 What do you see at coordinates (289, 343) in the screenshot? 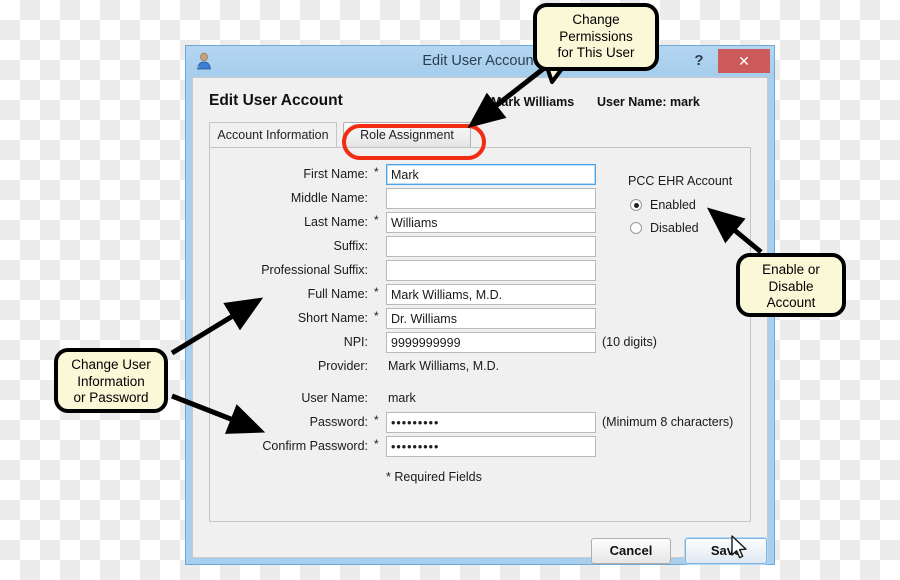
I see `field-row-npi: NPI:` at bounding box center [289, 343].